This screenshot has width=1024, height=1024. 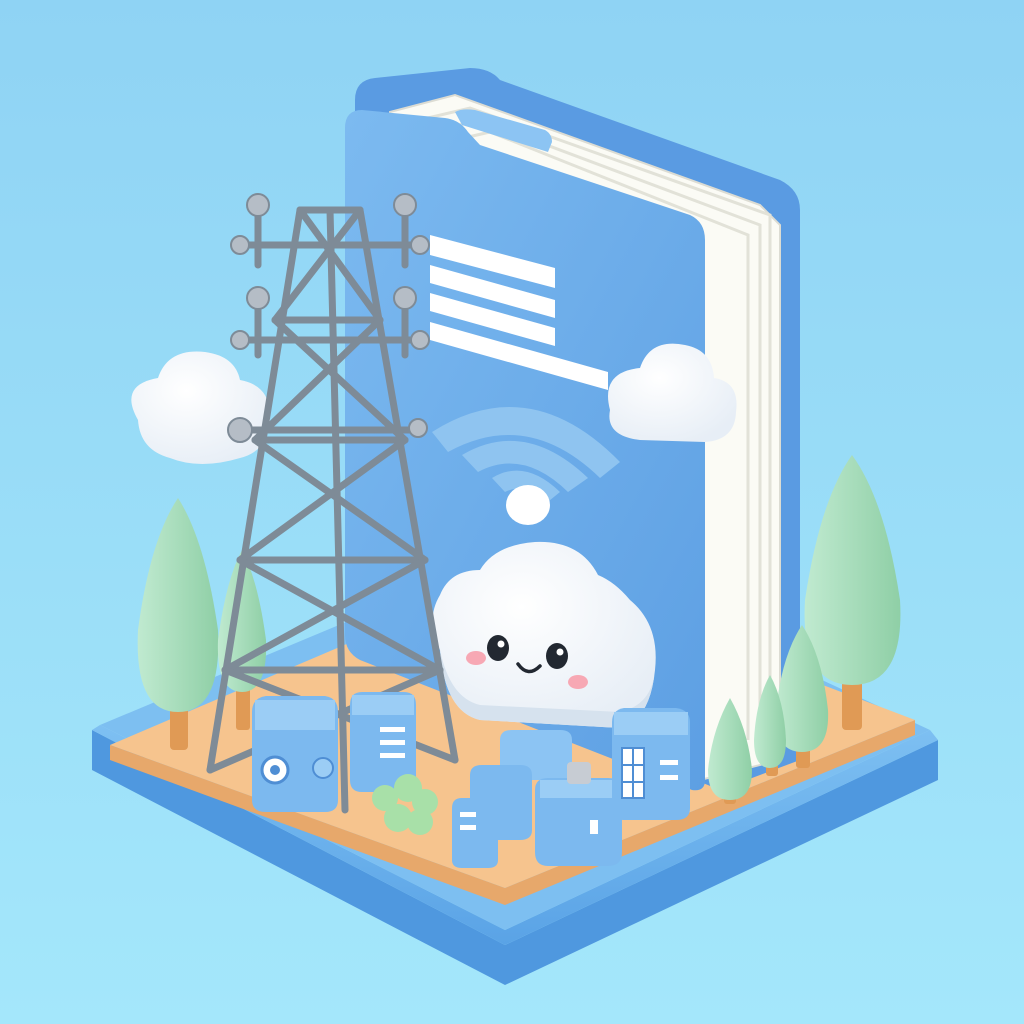 I want to click on cloud-cheek-left, so click(x=476, y=658).